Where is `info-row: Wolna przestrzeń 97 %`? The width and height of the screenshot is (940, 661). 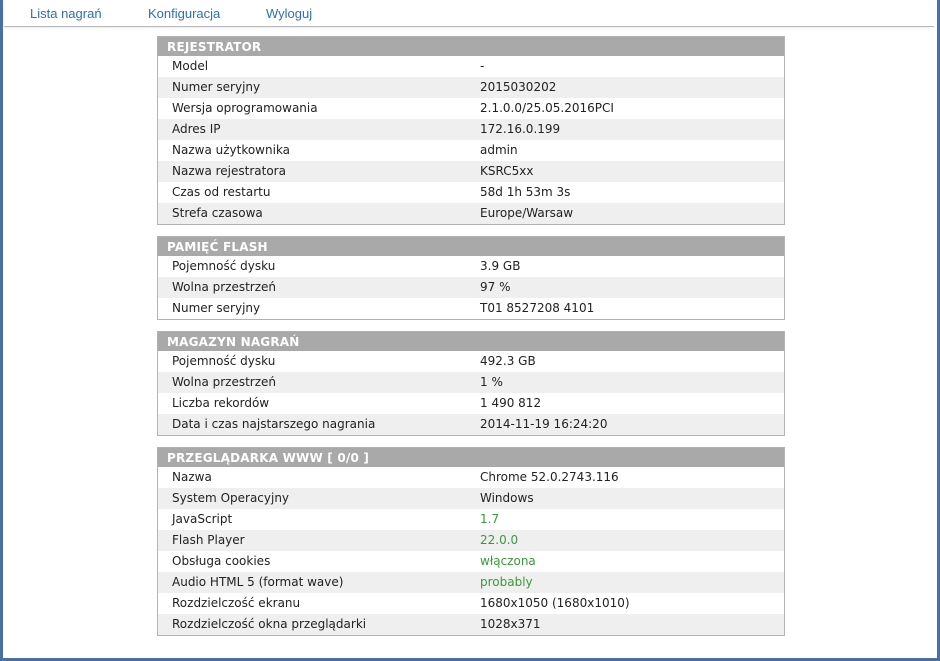
info-row: Wolna przestrzeń 97 % is located at coordinates (471, 287).